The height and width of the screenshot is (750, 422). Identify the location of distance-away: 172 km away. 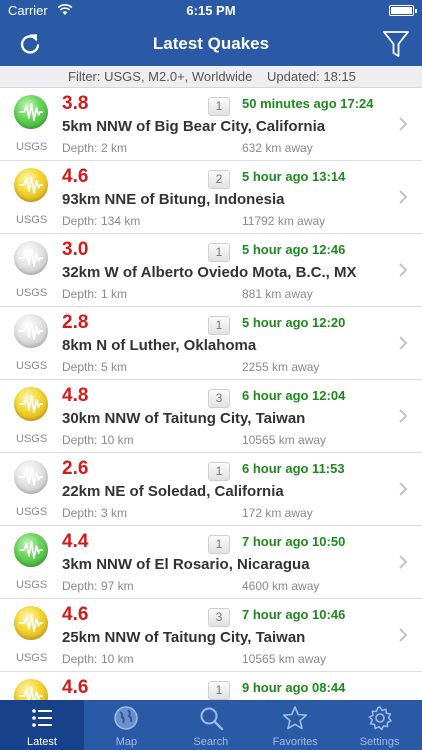
(277, 513).